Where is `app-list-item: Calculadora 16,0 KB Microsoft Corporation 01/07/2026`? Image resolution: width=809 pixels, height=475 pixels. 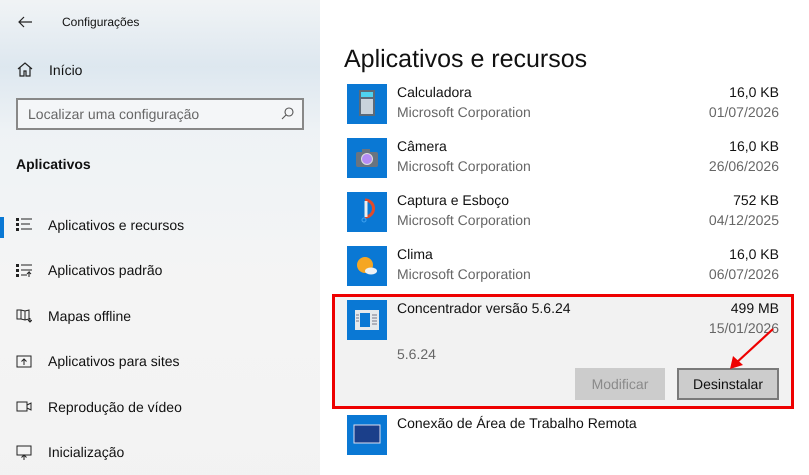 app-list-item: Calculadora 16,0 KB Microsoft Corporation 01/07/2026 is located at coordinates (563, 105).